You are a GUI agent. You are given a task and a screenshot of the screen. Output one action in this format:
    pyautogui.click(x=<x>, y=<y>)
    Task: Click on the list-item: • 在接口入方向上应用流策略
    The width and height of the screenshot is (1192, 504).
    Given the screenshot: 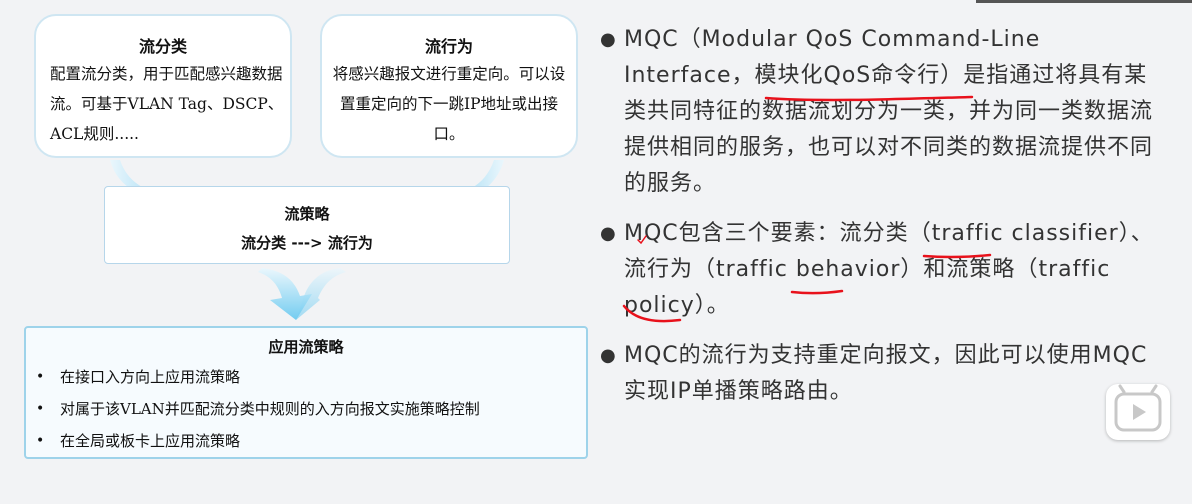 What is the action you would take?
    pyautogui.click(x=306, y=377)
    